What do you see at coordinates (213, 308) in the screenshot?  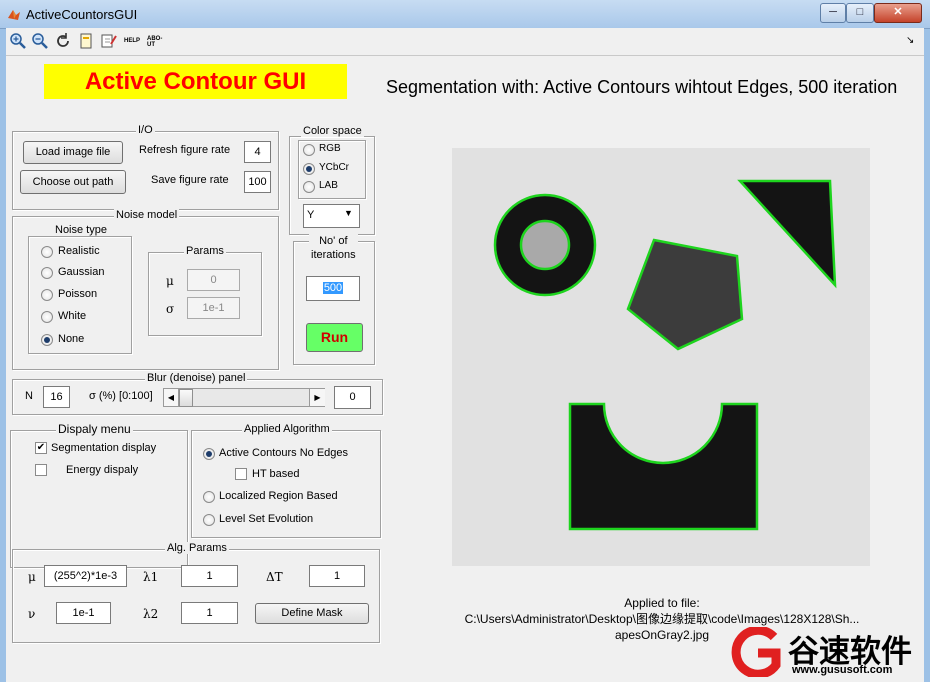 I see `params-sigma-field: 1e-1` at bounding box center [213, 308].